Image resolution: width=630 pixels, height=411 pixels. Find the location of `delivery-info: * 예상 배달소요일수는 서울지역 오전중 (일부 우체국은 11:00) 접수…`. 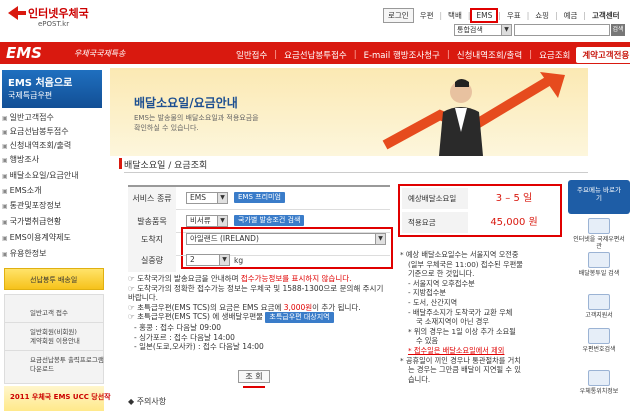

delivery-info: * 예상 배달소요일수는 서울지역 오전중 (일부 우체국은 11:00) 접수… is located at coordinates (461, 317).